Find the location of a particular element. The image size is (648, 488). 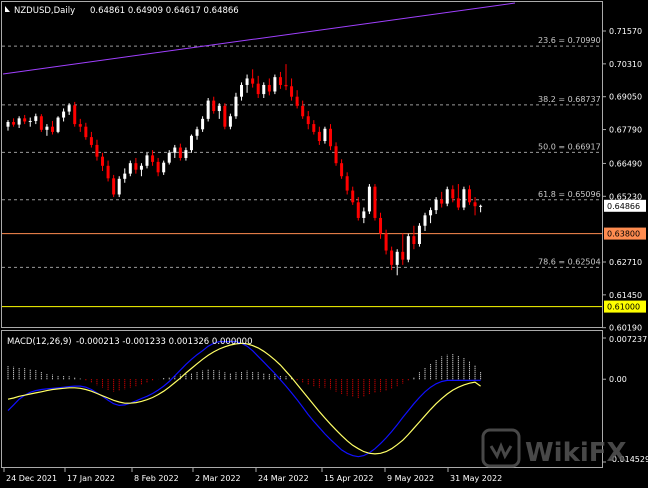

price-tick-label: 0.60190 is located at coordinates (625, 328).